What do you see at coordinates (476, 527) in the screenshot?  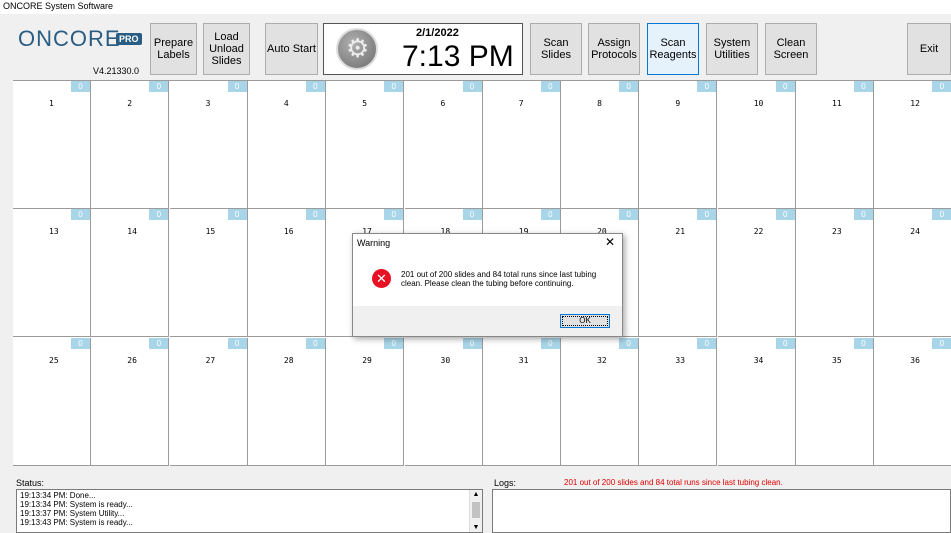 I see `scroll-down-icon: ▼` at bounding box center [476, 527].